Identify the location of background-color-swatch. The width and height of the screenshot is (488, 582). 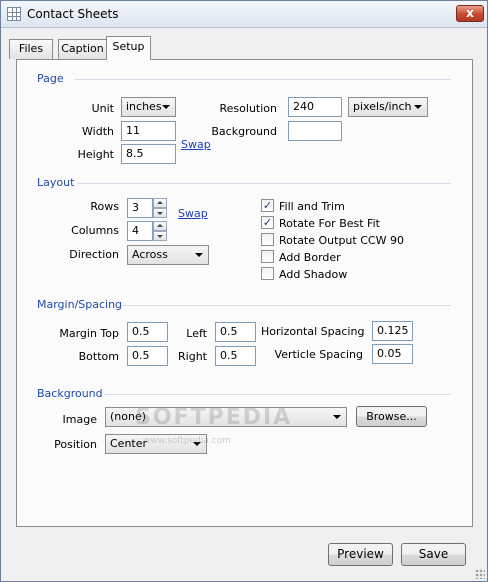
(315, 131).